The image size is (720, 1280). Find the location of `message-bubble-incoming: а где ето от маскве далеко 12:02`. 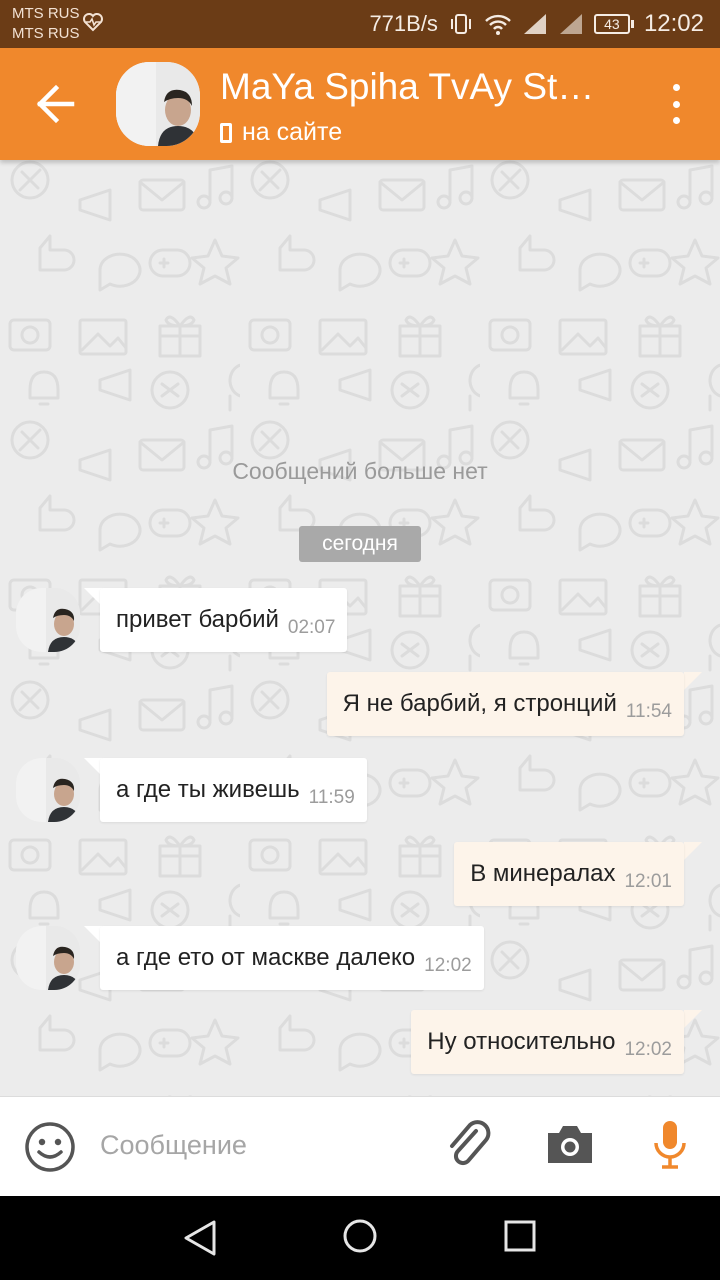

message-bubble-incoming: а где ето от маскве далеко 12:02 is located at coordinates (292, 958).